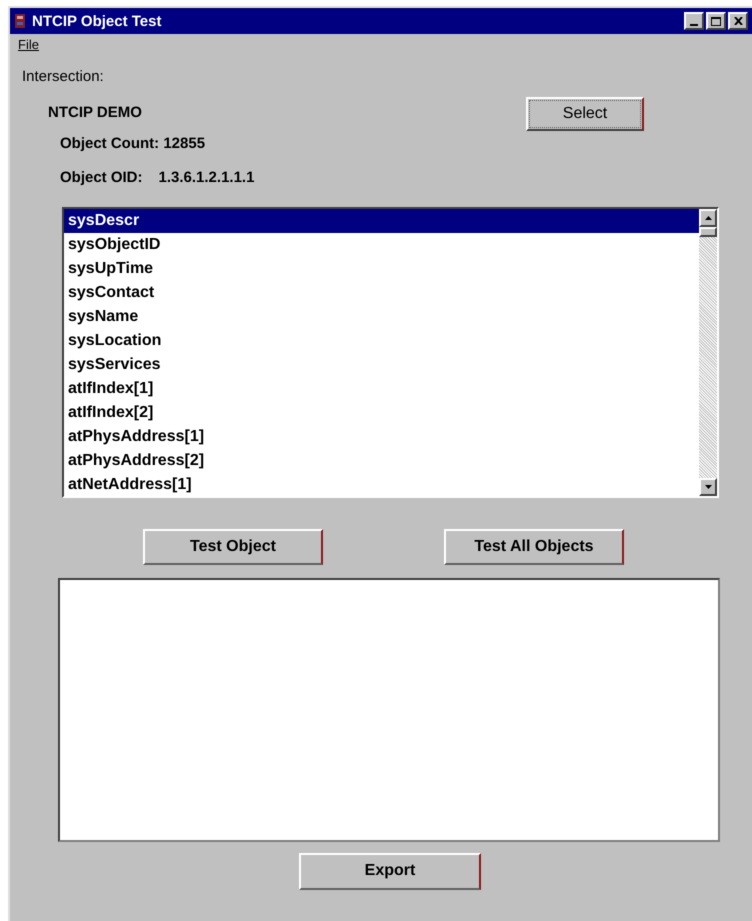  What do you see at coordinates (585, 113) in the screenshot?
I see `select-button: Select` at bounding box center [585, 113].